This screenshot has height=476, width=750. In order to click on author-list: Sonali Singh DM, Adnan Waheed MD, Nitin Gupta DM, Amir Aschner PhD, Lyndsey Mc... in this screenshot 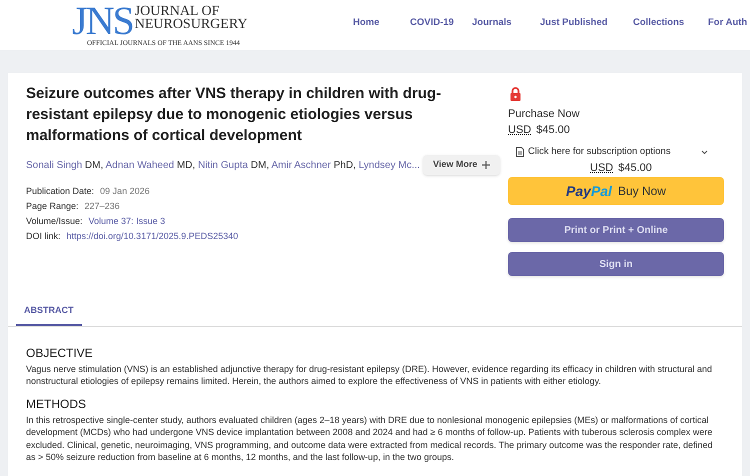, I will do `click(221, 165)`.